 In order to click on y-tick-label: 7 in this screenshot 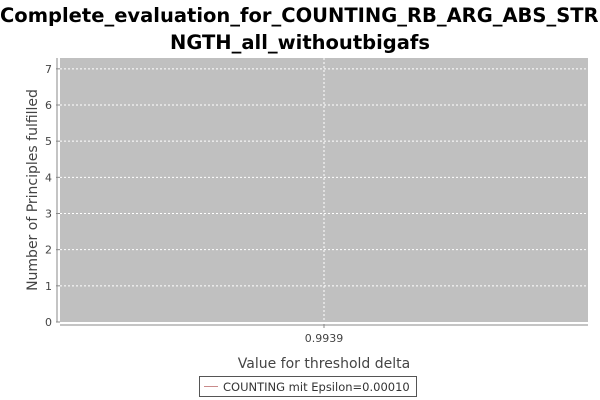, I will do `click(48, 69)`.